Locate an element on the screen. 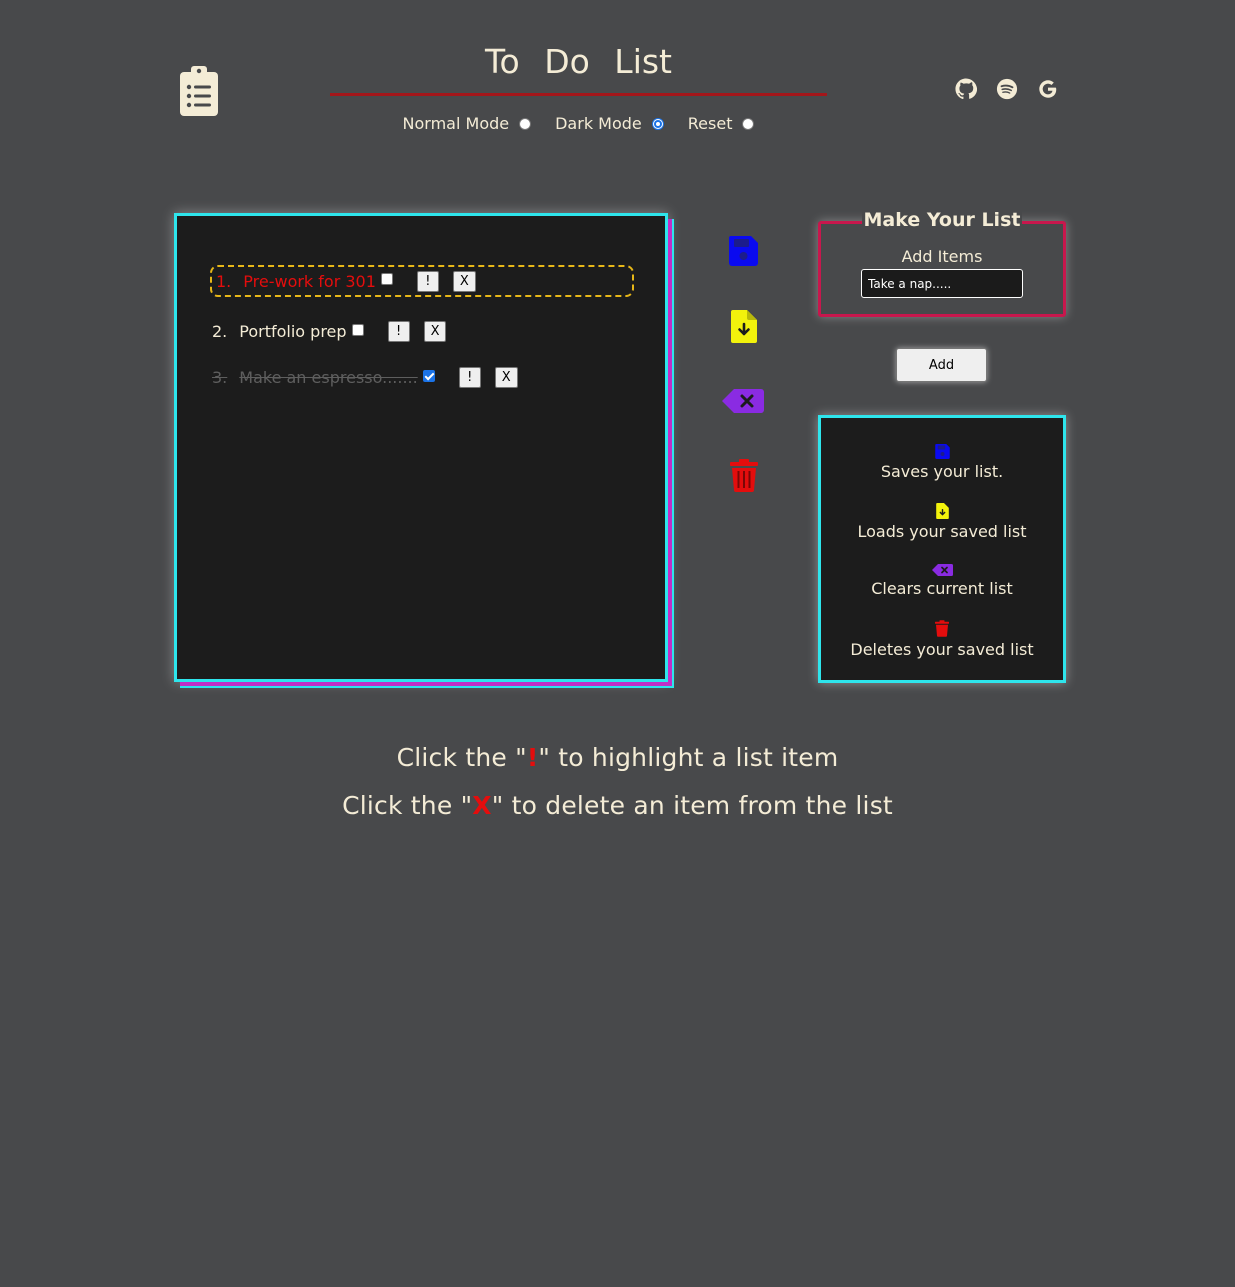 This screenshot has width=1235, height=1287. instruction-highlight: Click the "!" to highlight a list item is located at coordinates (617, 757).